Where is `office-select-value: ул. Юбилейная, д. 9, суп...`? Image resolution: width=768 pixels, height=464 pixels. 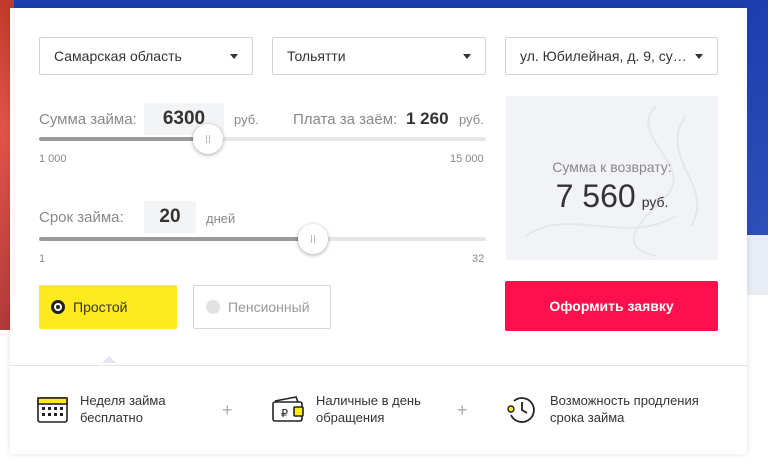 office-select-value: ул. Юбилейная, д. 9, суп... is located at coordinates (603, 56).